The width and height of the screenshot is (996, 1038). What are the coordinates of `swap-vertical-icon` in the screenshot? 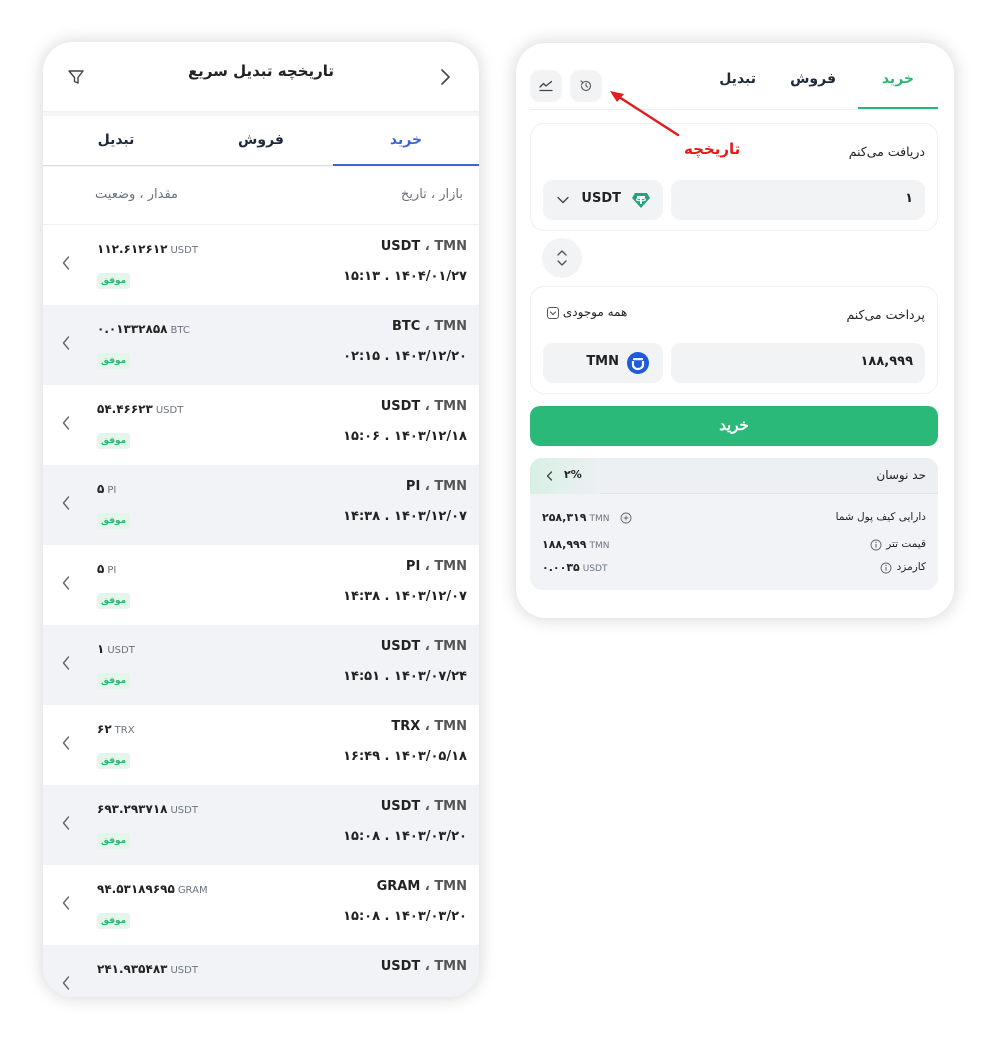 It's located at (562, 258).